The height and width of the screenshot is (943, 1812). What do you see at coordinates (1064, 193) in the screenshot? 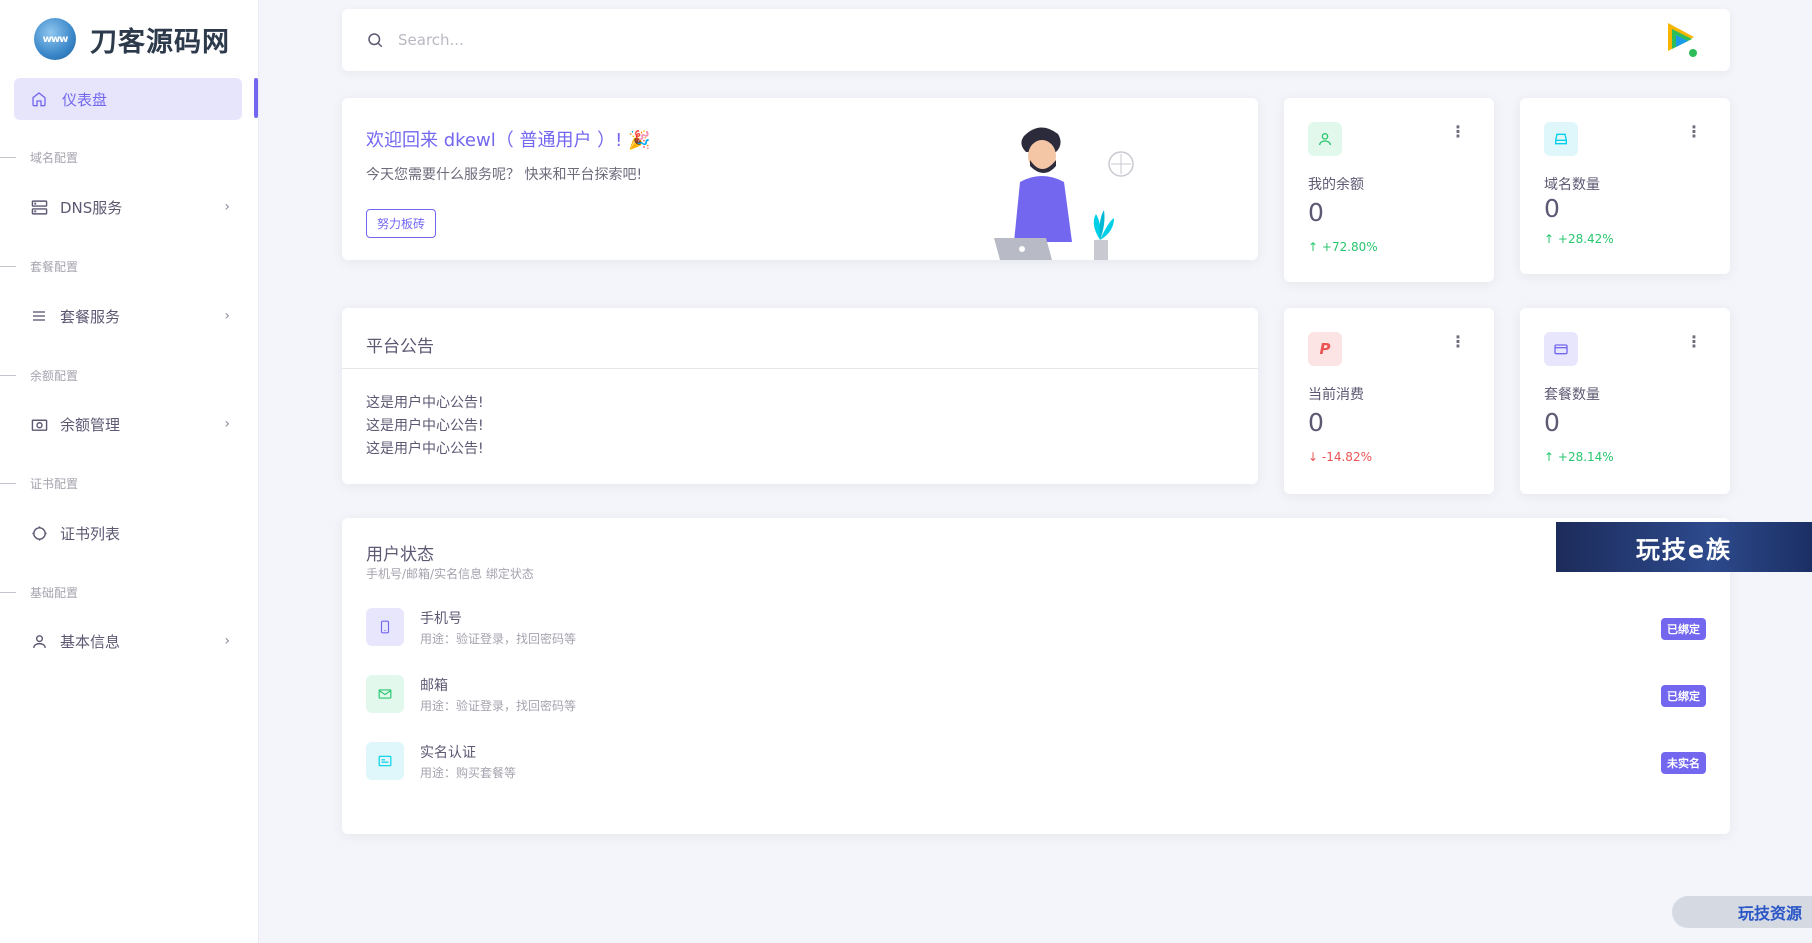
I see `developer-illustration` at bounding box center [1064, 193].